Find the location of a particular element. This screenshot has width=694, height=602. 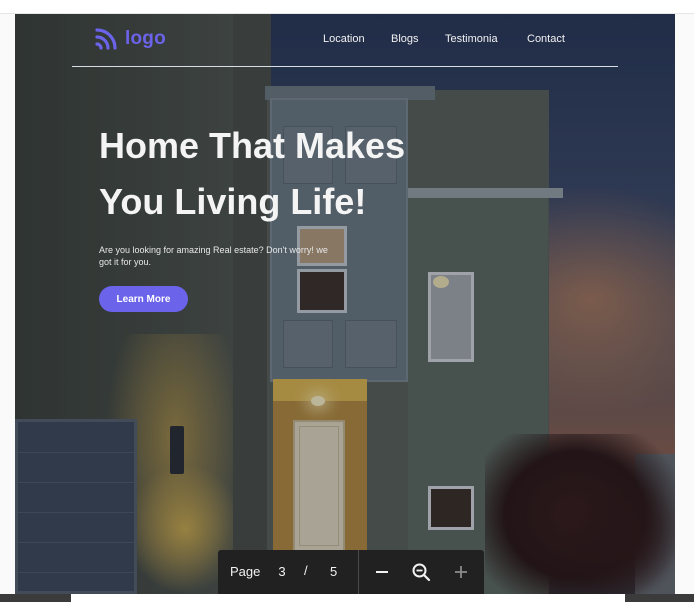

zoom-fit-button is located at coordinates (421, 572).